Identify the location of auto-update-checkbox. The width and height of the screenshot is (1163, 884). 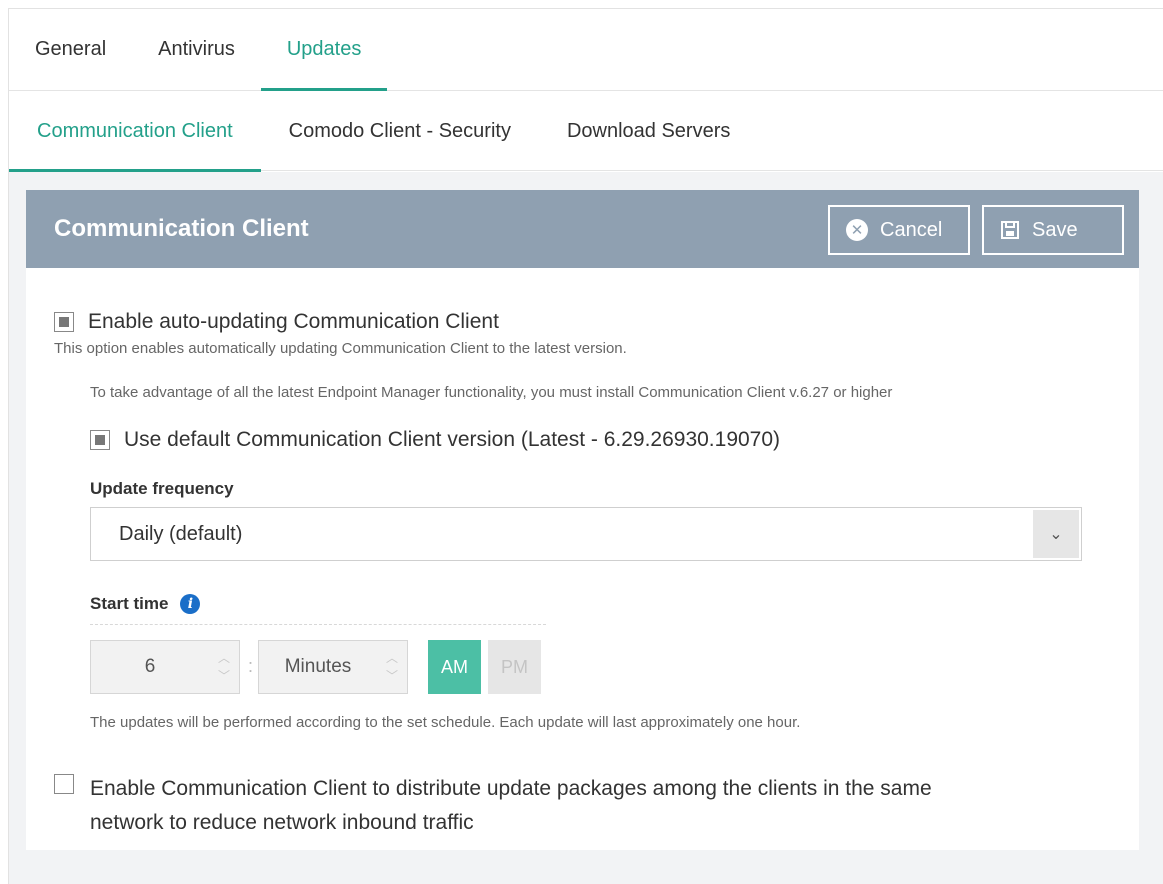
(64, 322).